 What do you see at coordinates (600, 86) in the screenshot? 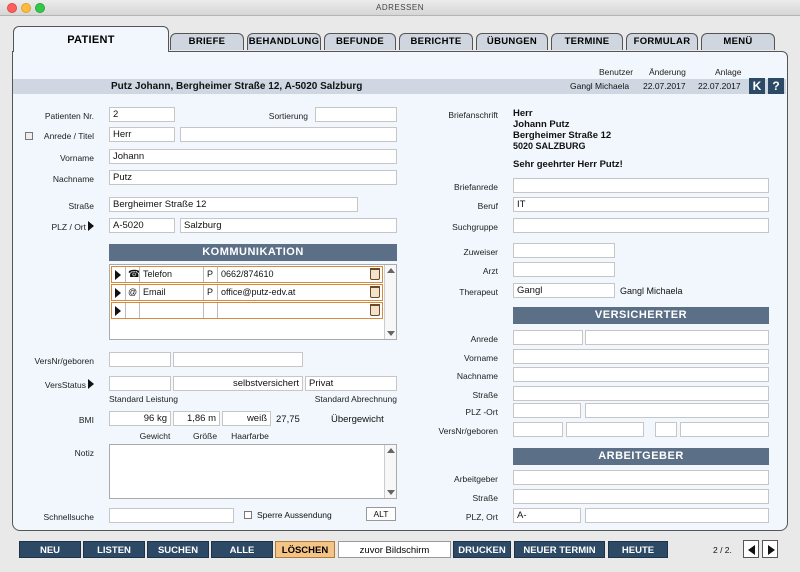
I see `header-benutzer: Gangl Michaela` at bounding box center [600, 86].